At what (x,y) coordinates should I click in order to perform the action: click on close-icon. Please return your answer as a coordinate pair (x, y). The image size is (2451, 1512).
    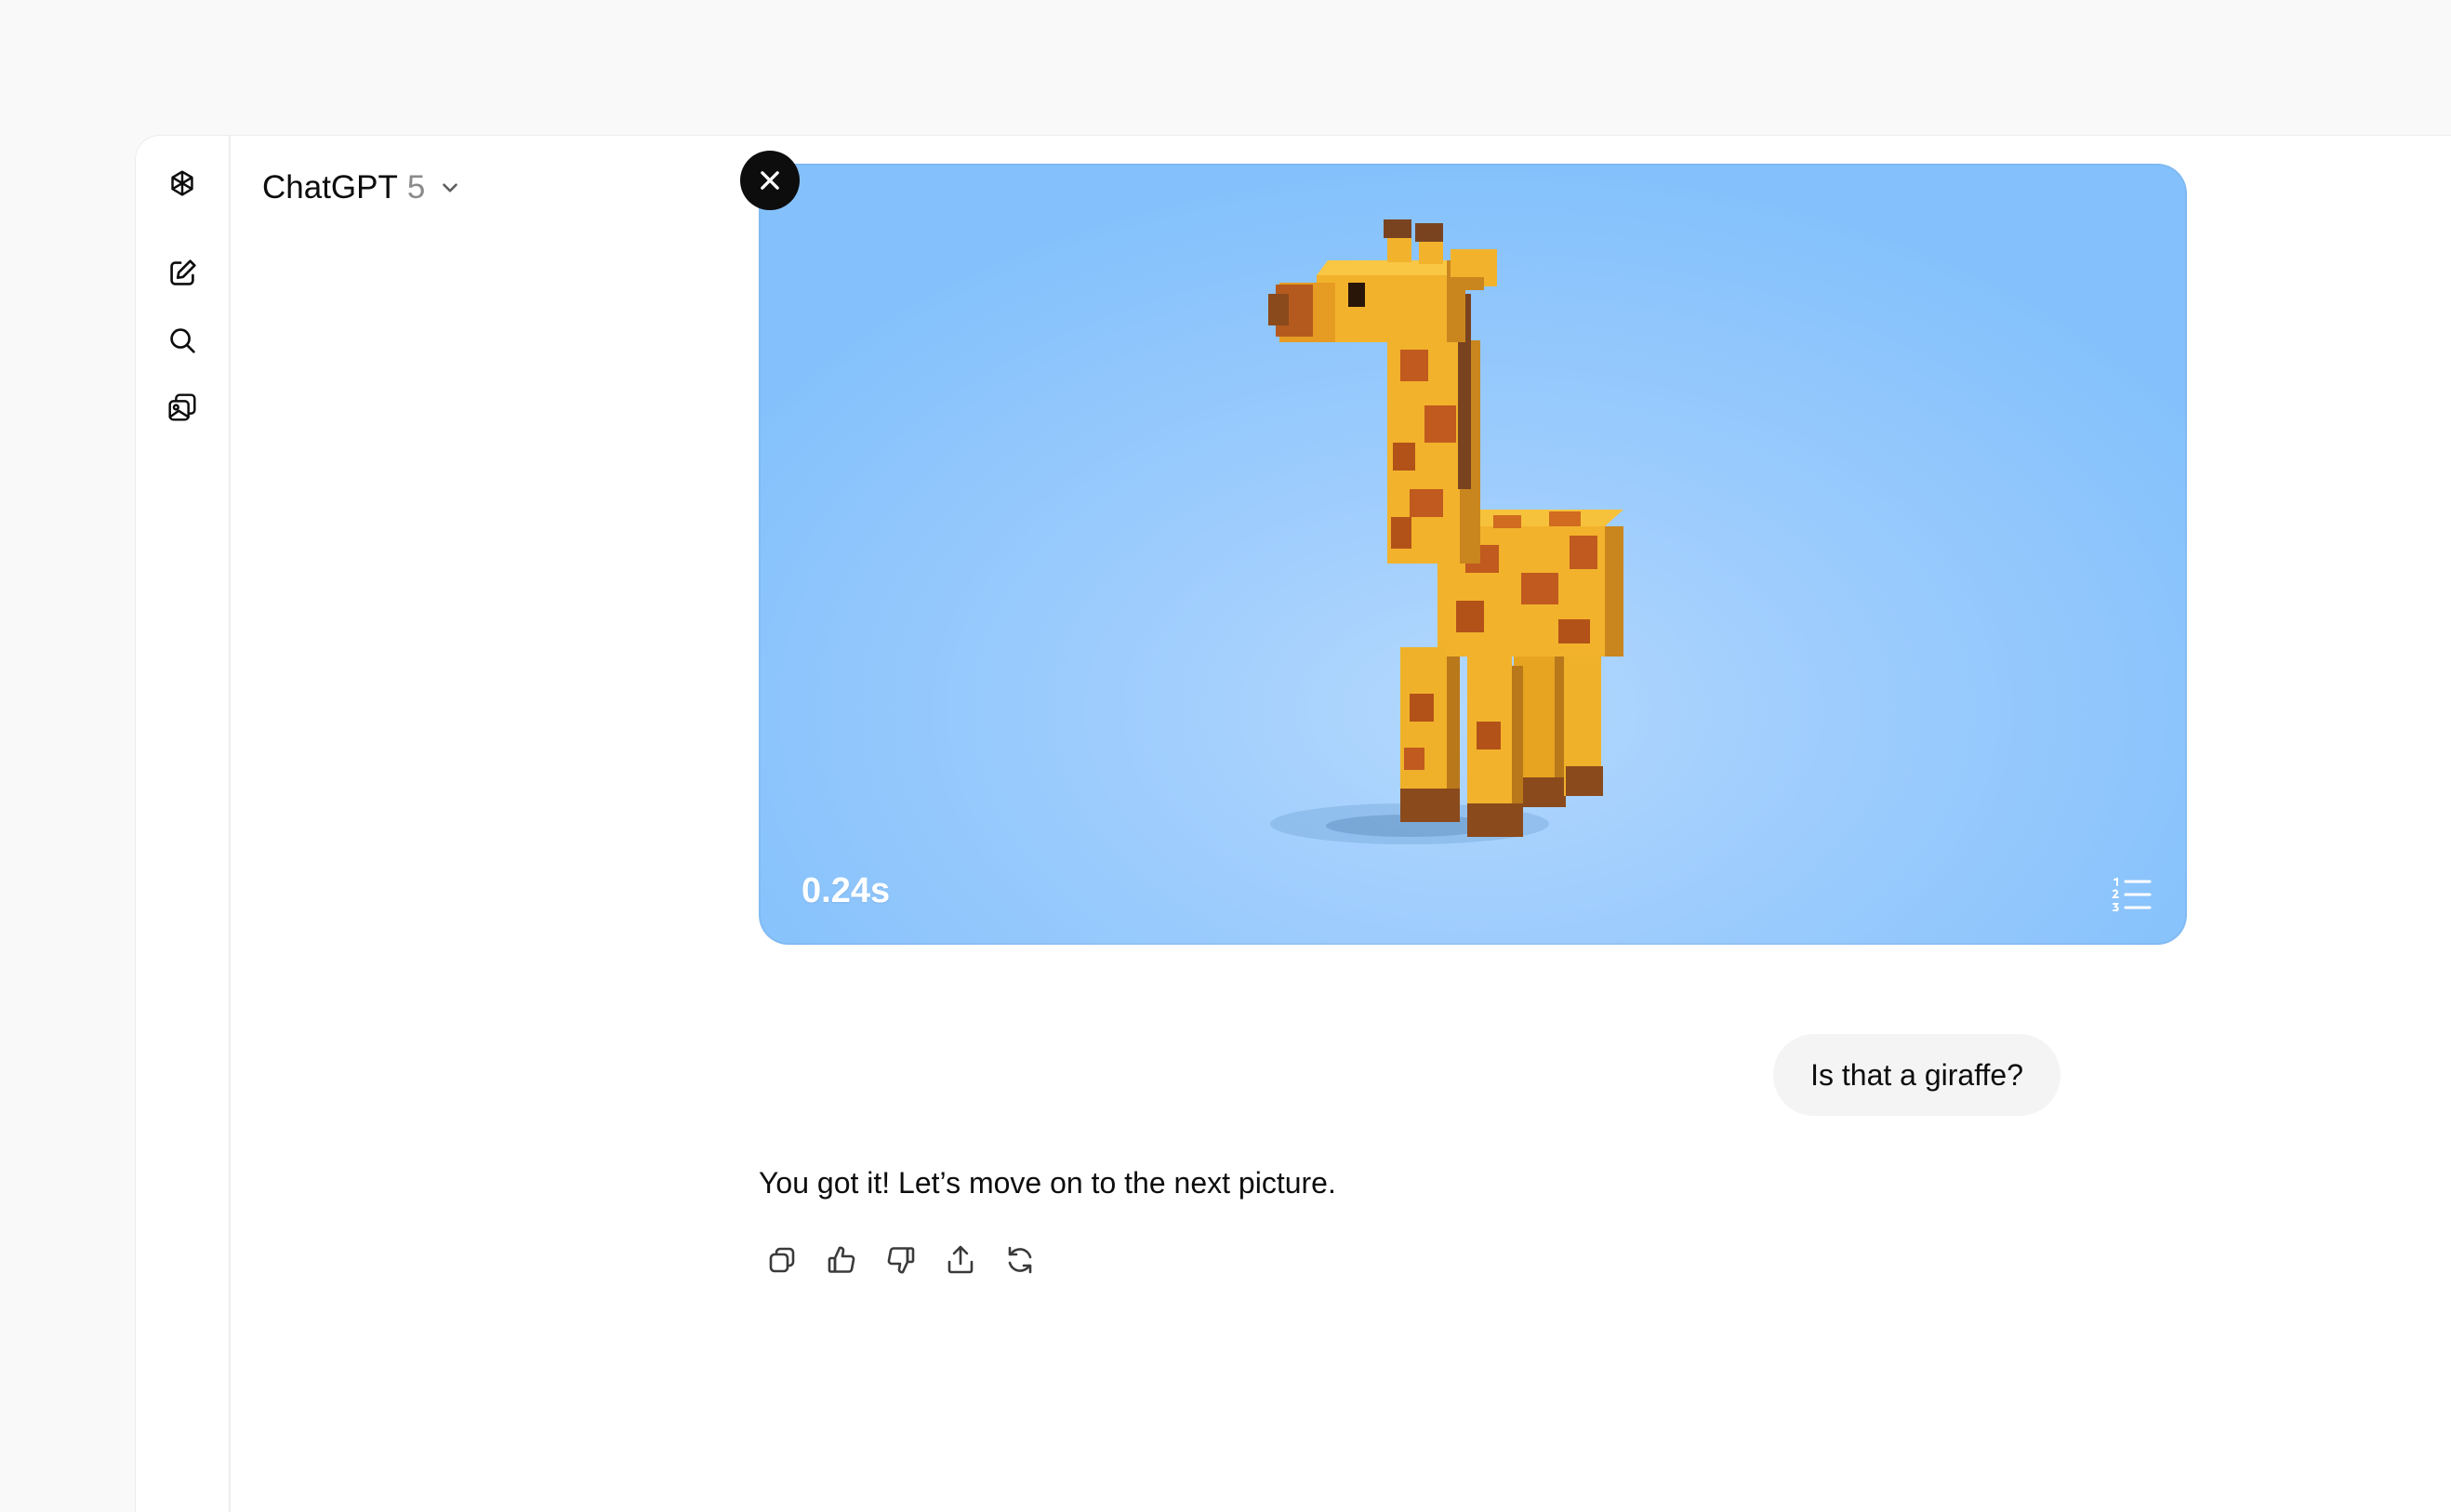
    Looking at the image, I should click on (770, 180).